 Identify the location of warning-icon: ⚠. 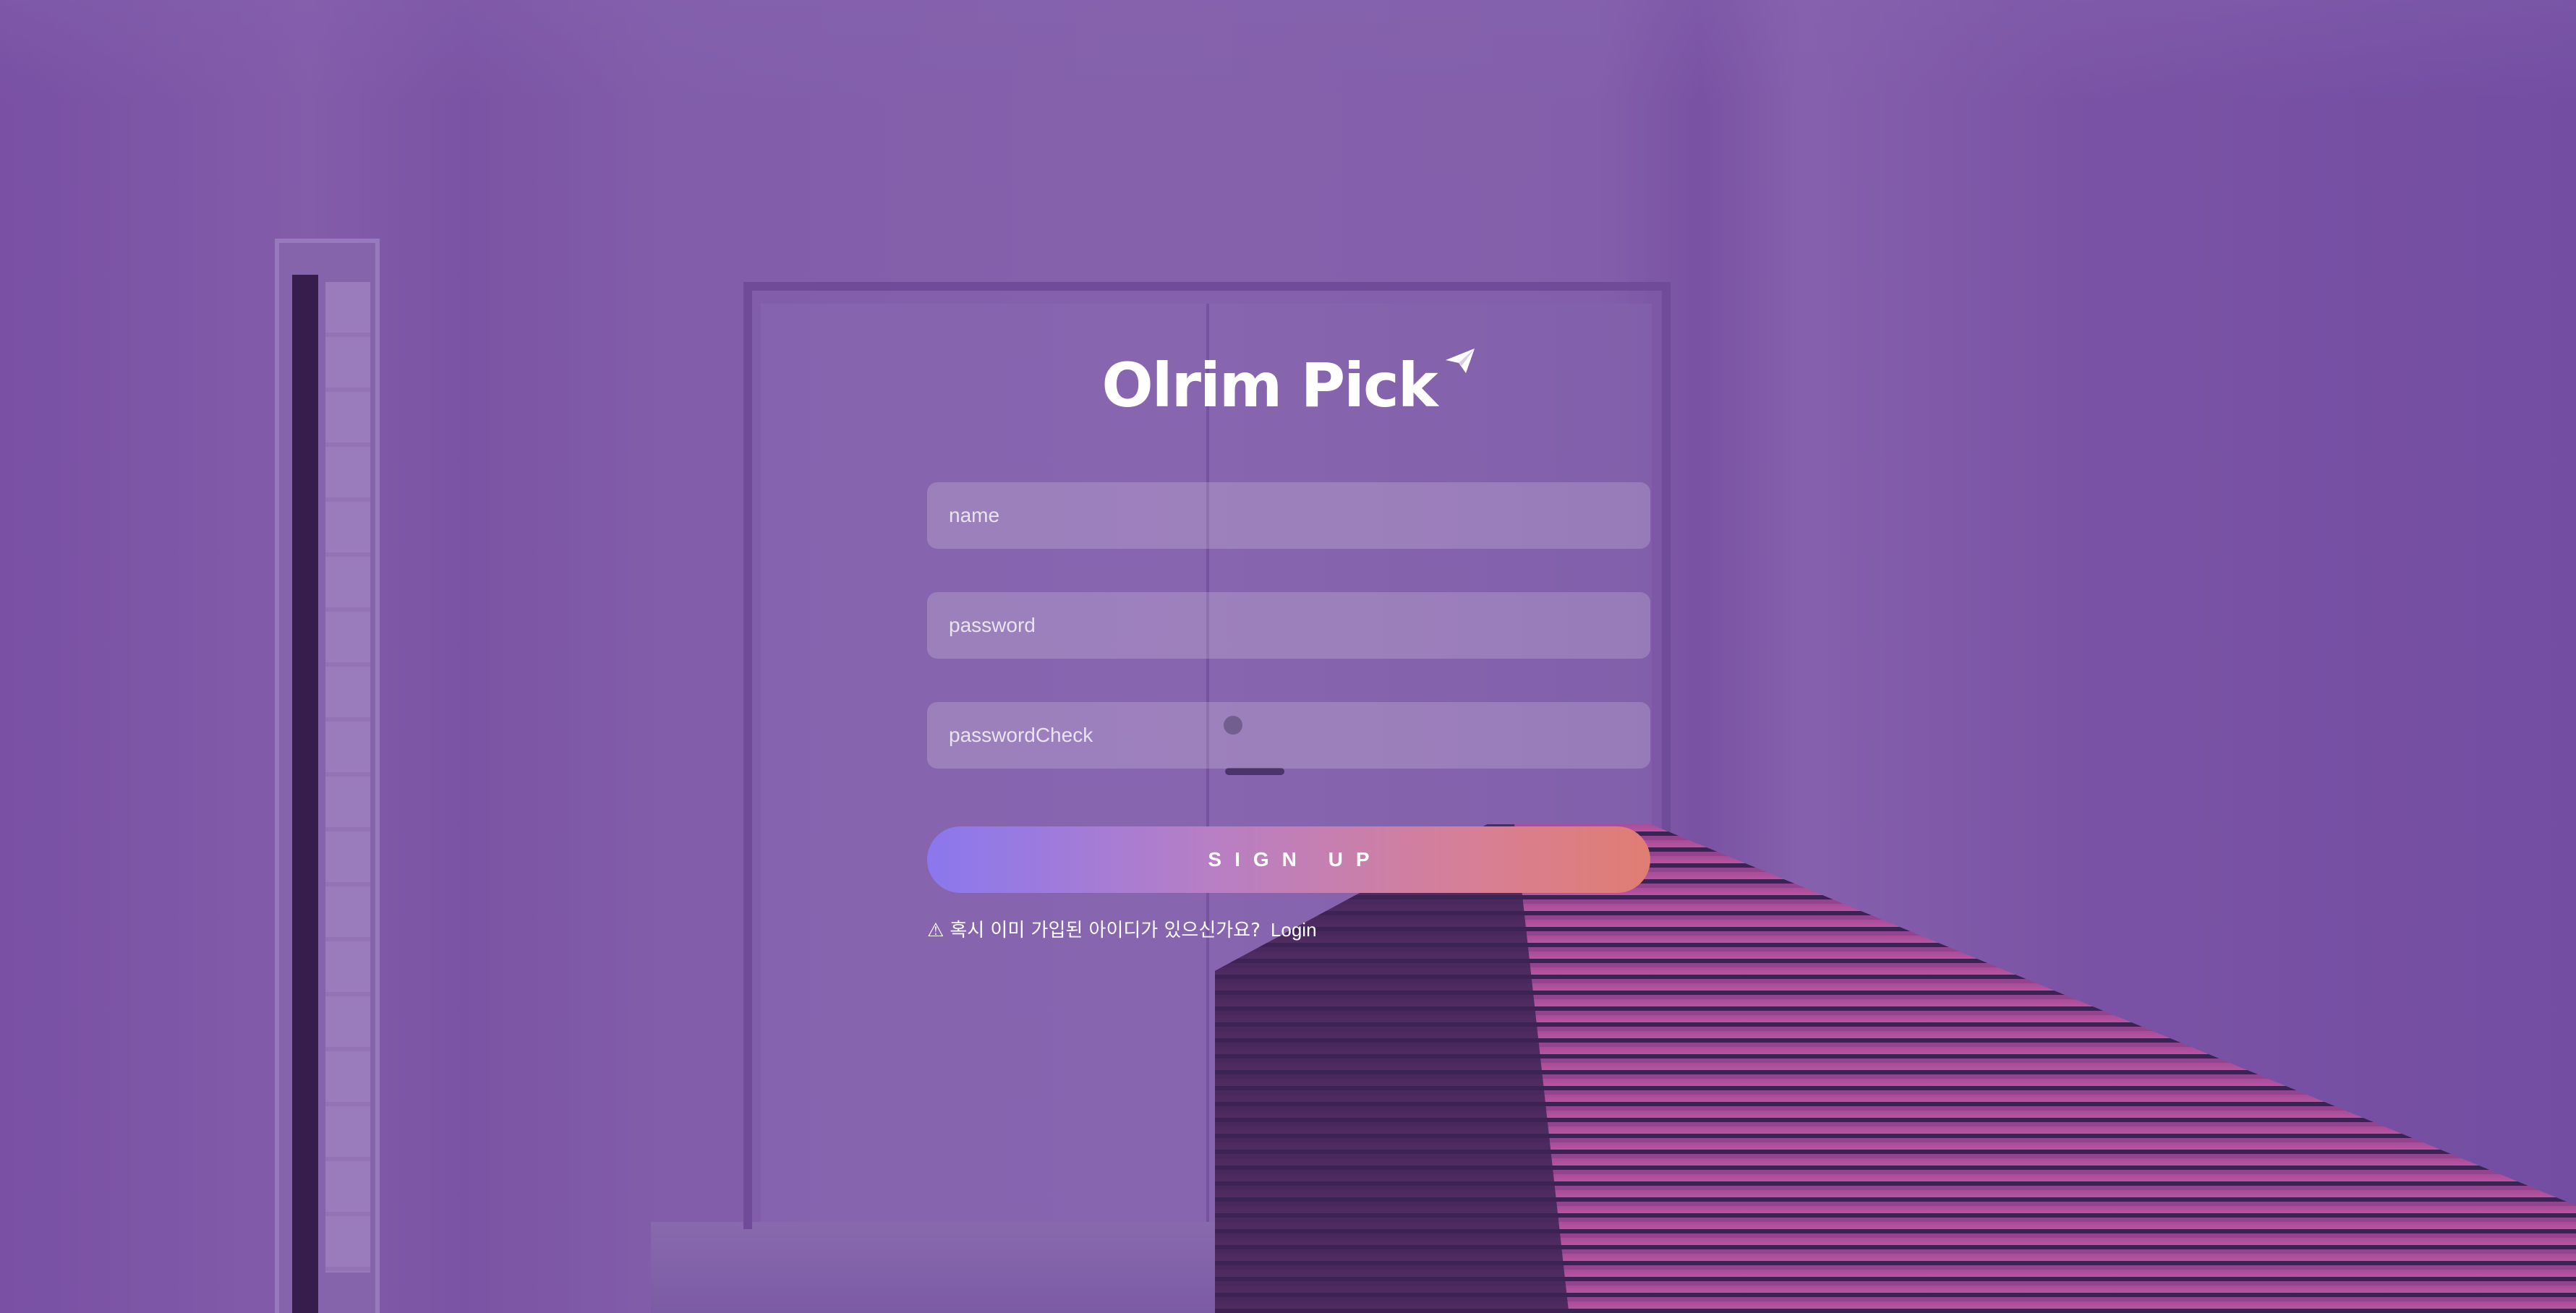
(935, 931).